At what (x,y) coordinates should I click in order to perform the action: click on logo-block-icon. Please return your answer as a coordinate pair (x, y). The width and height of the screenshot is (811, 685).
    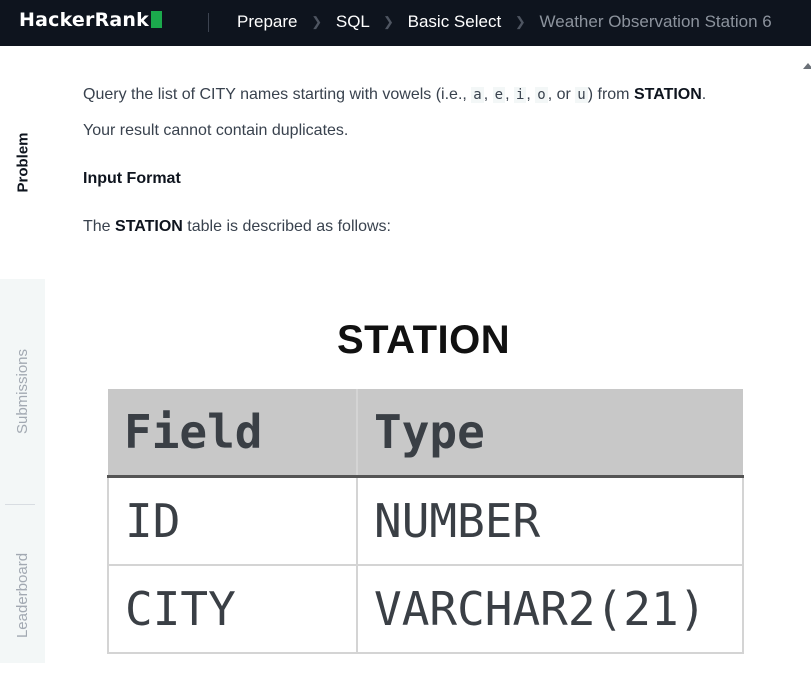
    Looking at the image, I should click on (156, 19).